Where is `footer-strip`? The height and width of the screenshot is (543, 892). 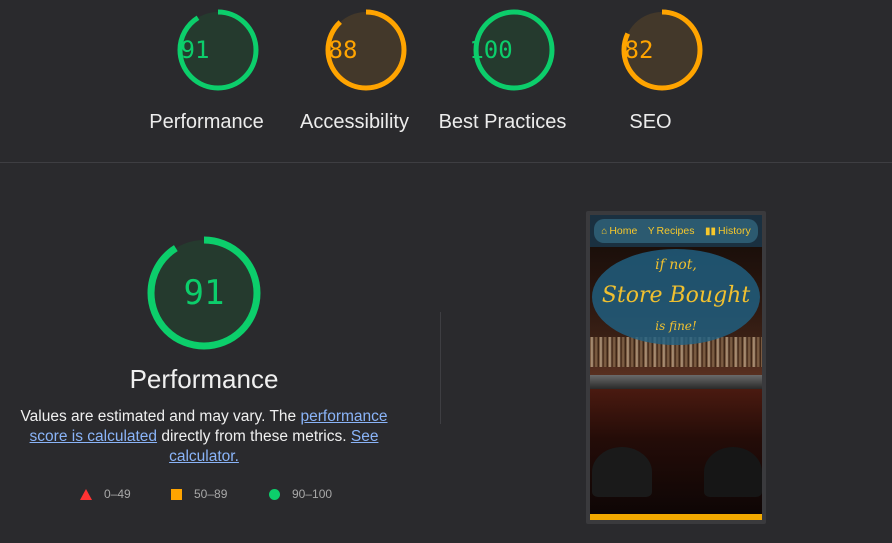
footer-strip is located at coordinates (676, 517).